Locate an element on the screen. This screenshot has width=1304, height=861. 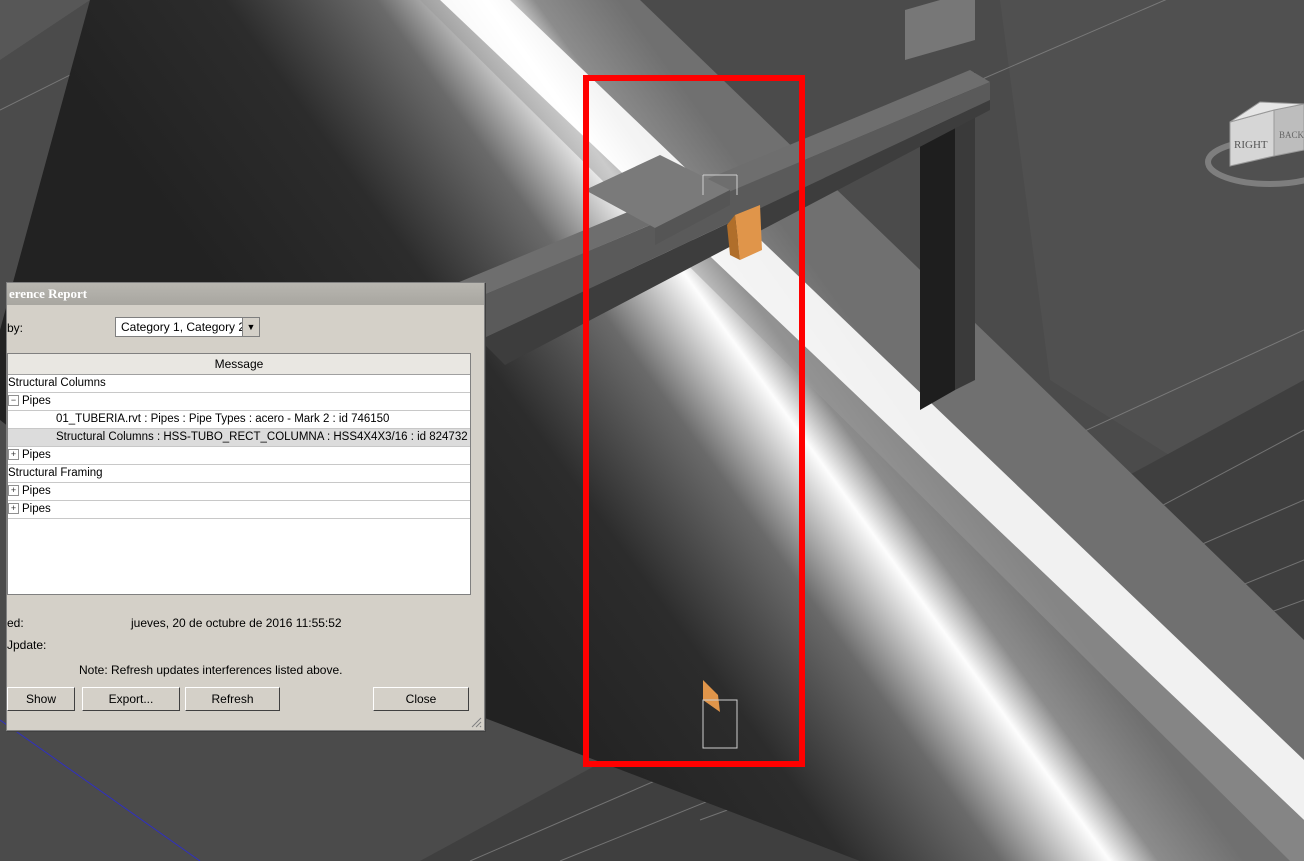
last-update-label: Jpdate: is located at coordinates (27, 645).